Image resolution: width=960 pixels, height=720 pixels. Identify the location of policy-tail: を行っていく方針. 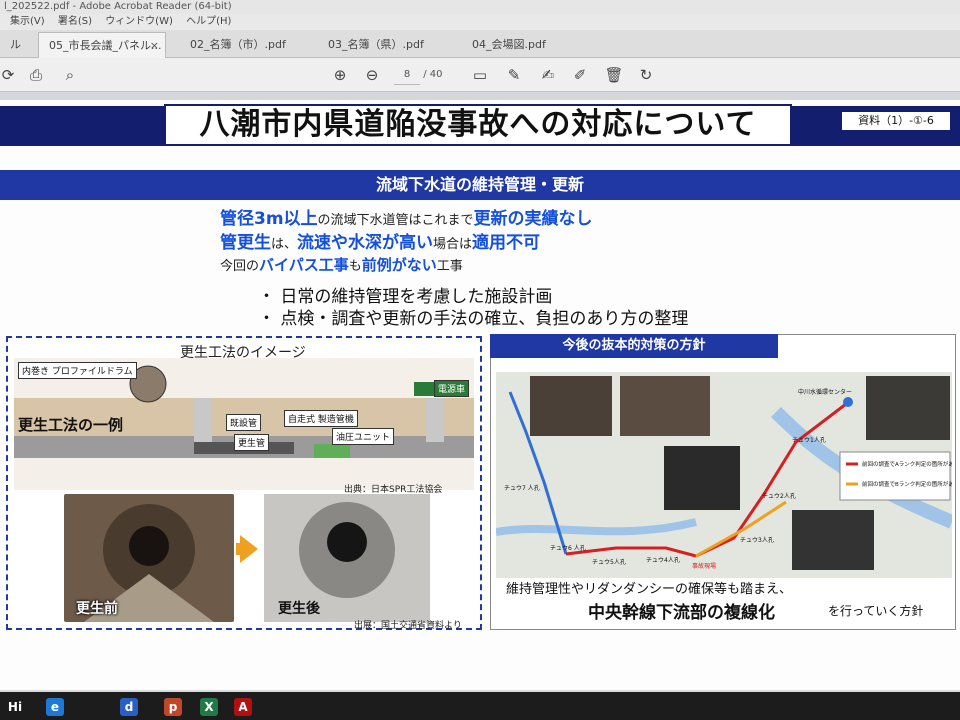
(876, 611).